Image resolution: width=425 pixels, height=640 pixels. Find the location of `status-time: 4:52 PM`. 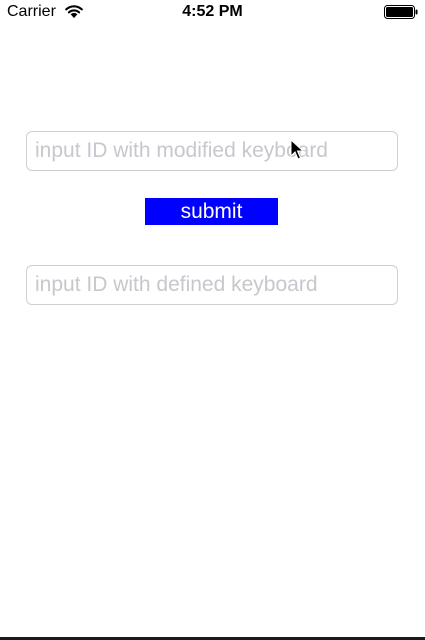

status-time: 4:52 PM is located at coordinates (212, 11).